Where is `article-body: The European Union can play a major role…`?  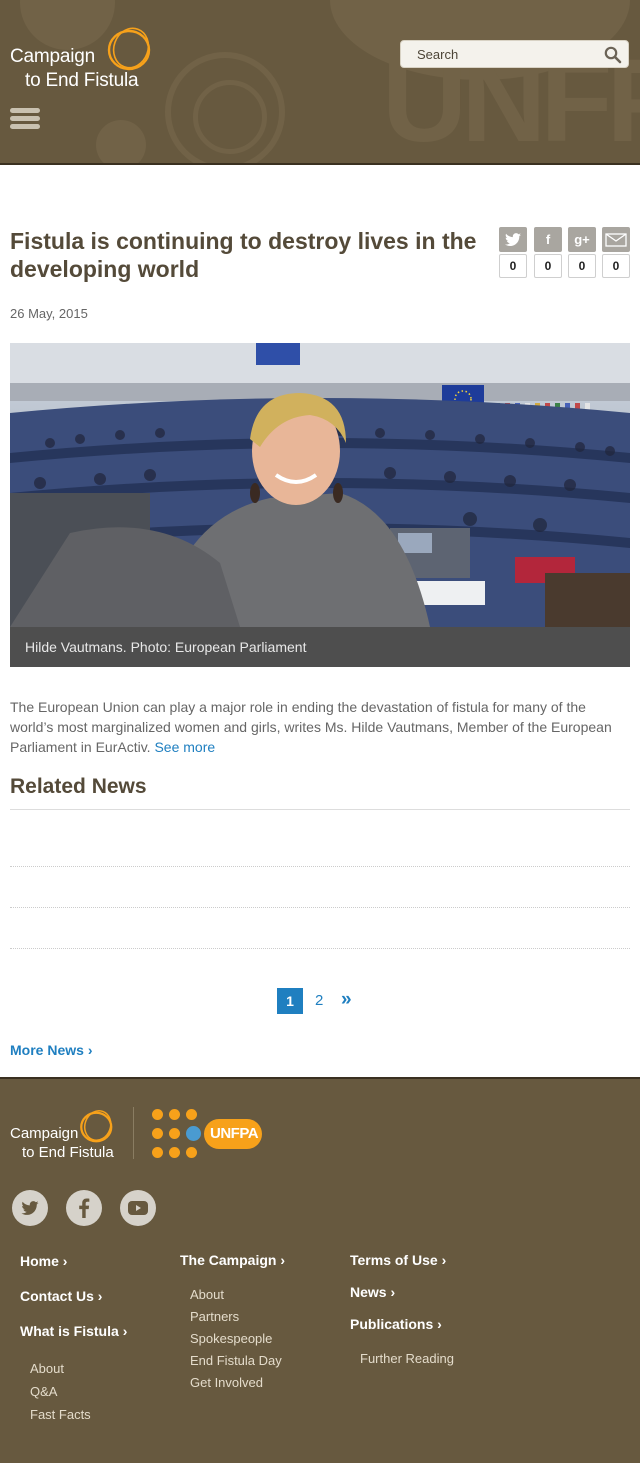
article-body: The European Union can play a major role… is located at coordinates (320, 727).